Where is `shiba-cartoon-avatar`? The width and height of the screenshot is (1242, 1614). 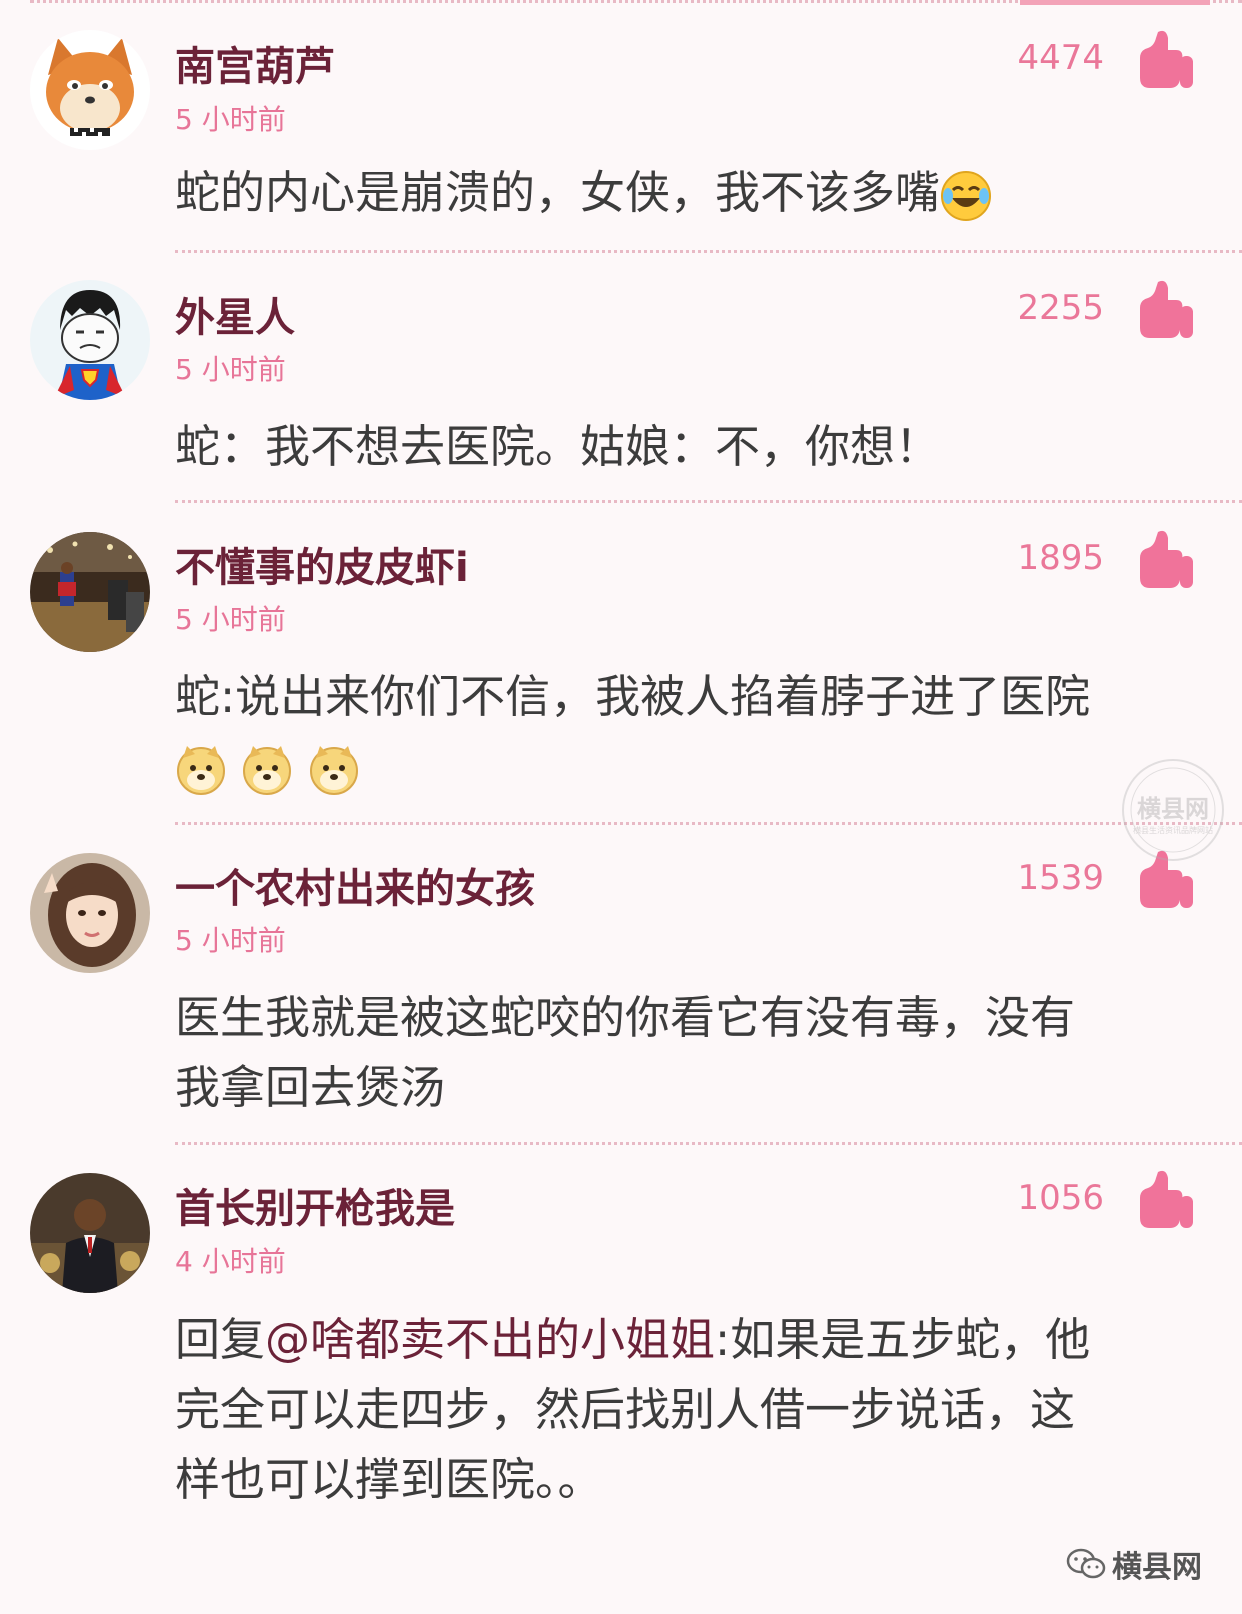 shiba-cartoon-avatar is located at coordinates (90, 90).